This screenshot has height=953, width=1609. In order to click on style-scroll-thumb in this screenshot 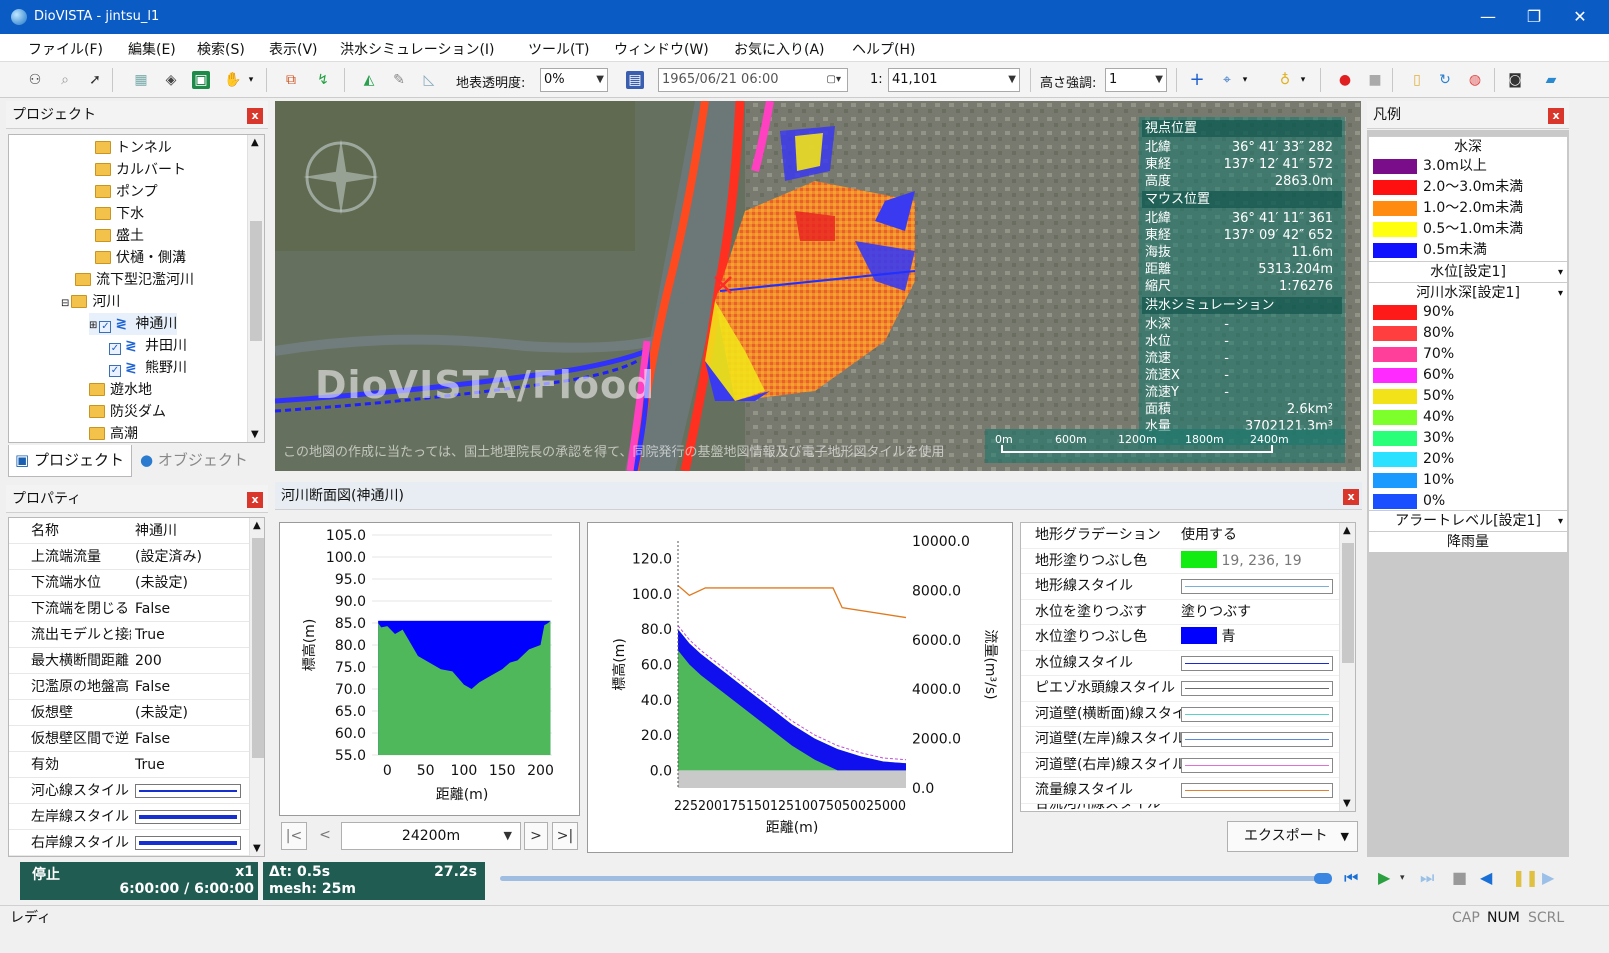, I will do `click(1348, 603)`.